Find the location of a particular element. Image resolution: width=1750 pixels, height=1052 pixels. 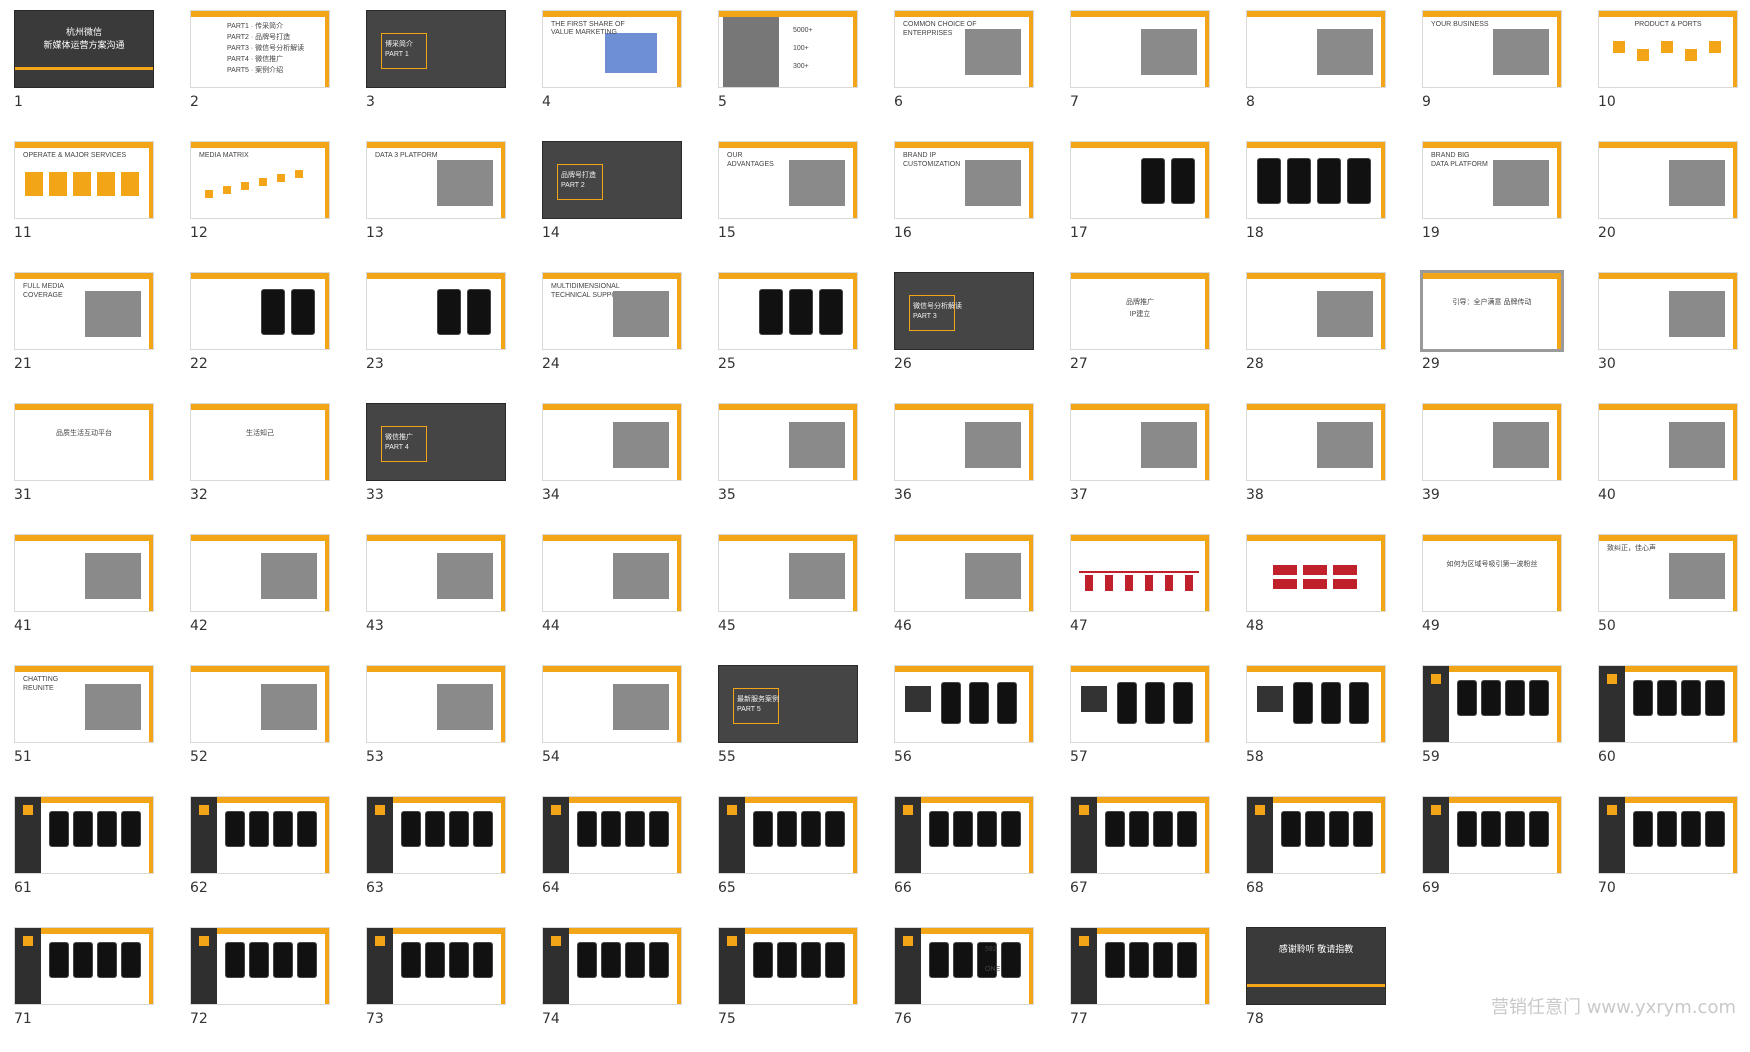

slide-thumbnail: 生活知己 is located at coordinates (260, 442).